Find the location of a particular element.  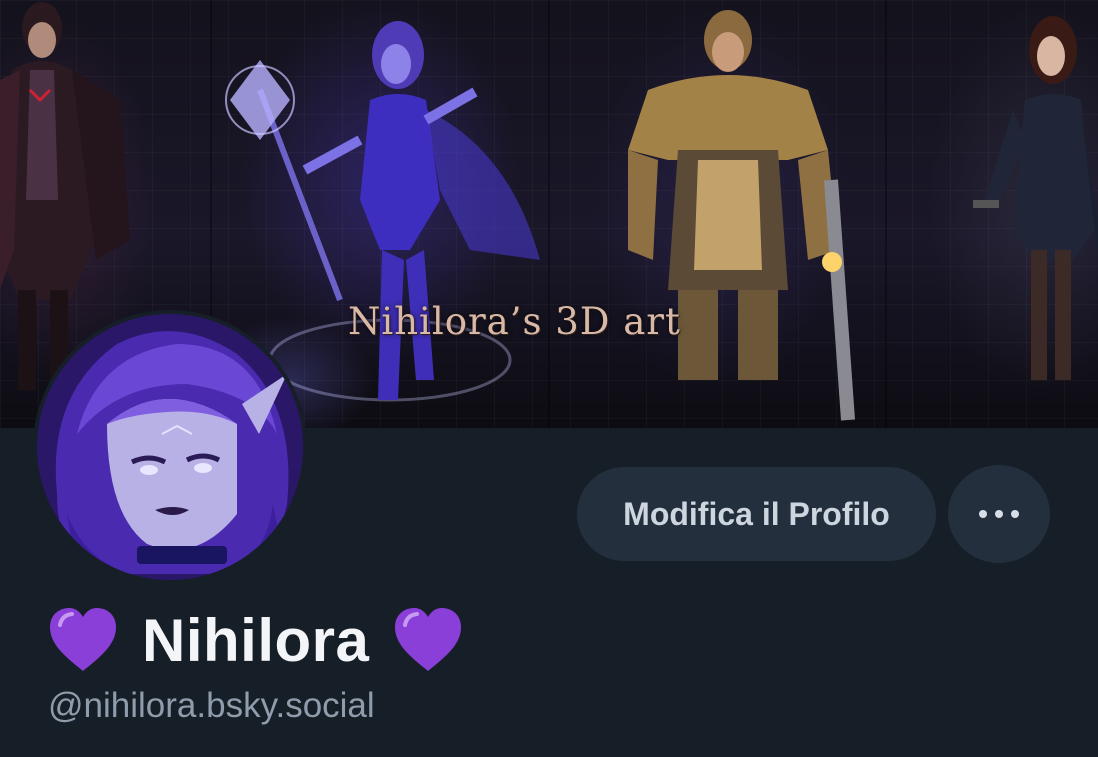

display-name: Nihilora is located at coordinates (256, 640).